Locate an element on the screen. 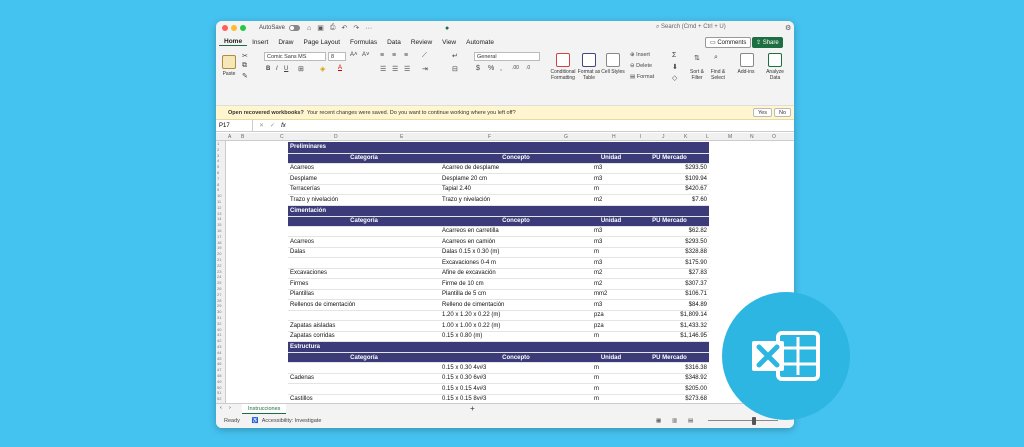 This screenshot has height=447, width=1024. cell-pu-mercado: $175.90 is located at coordinates (669, 263).